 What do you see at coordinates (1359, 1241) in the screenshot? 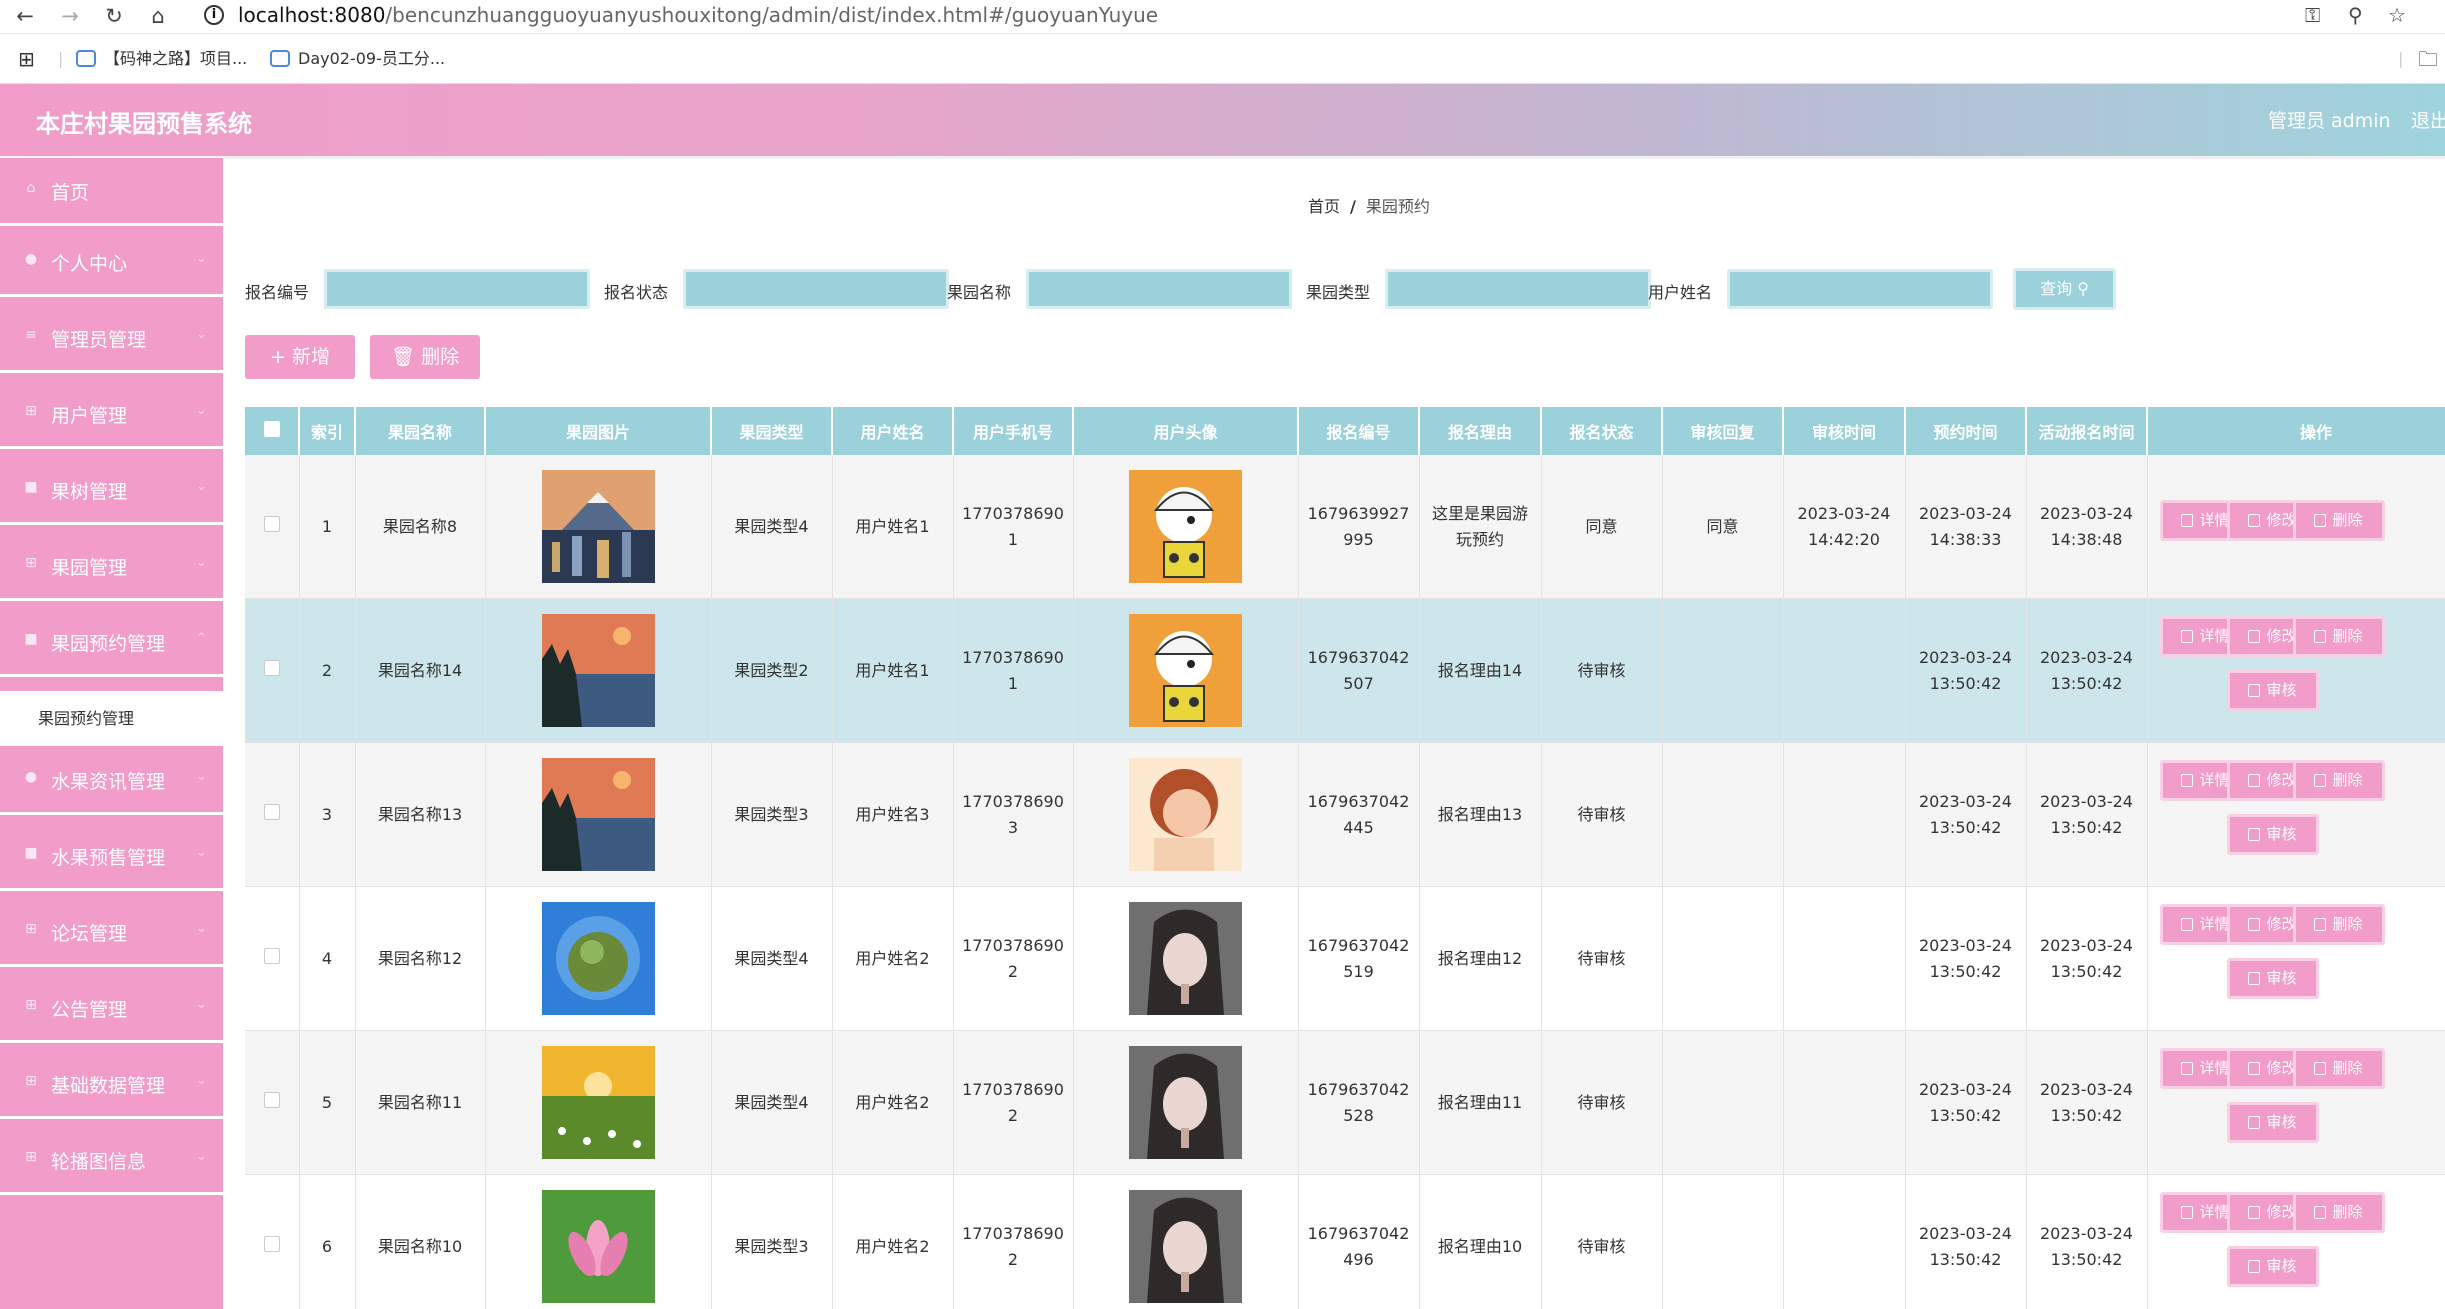
I see `signup-no-cell: 1679637042 496` at bounding box center [1359, 1241].